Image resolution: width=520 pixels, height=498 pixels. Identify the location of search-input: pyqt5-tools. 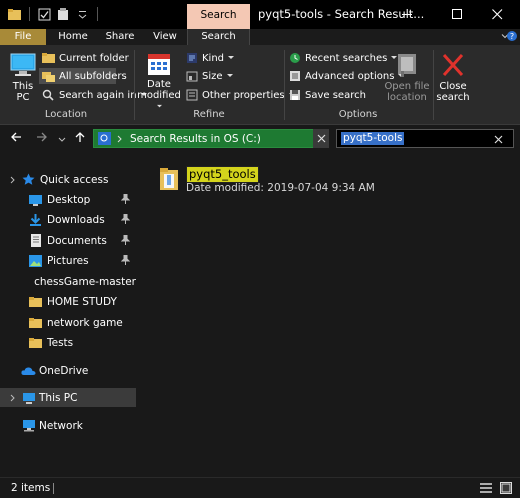
(425, 138).